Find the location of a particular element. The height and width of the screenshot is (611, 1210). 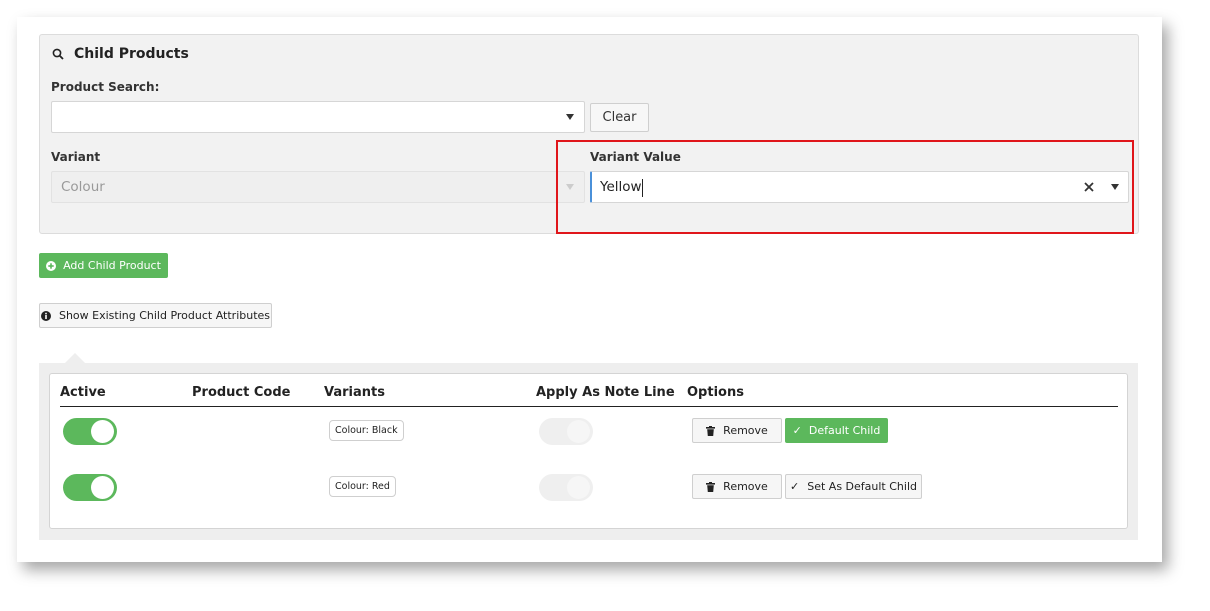

header-apply-note-line: Apply As Note Line is located at coordinates (605, 392).